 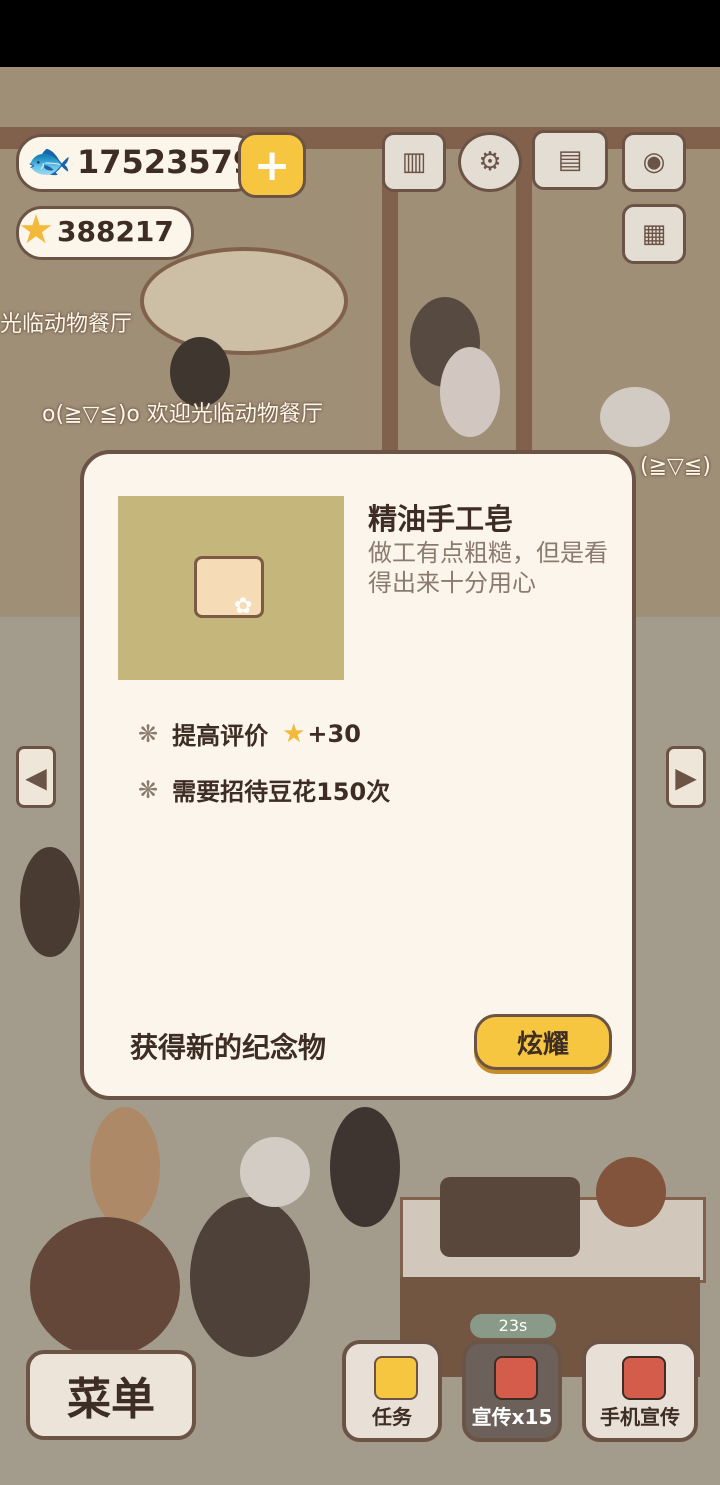 I want to click on phone-promote-button: 手机宣传, so click(x=640, y=1391).